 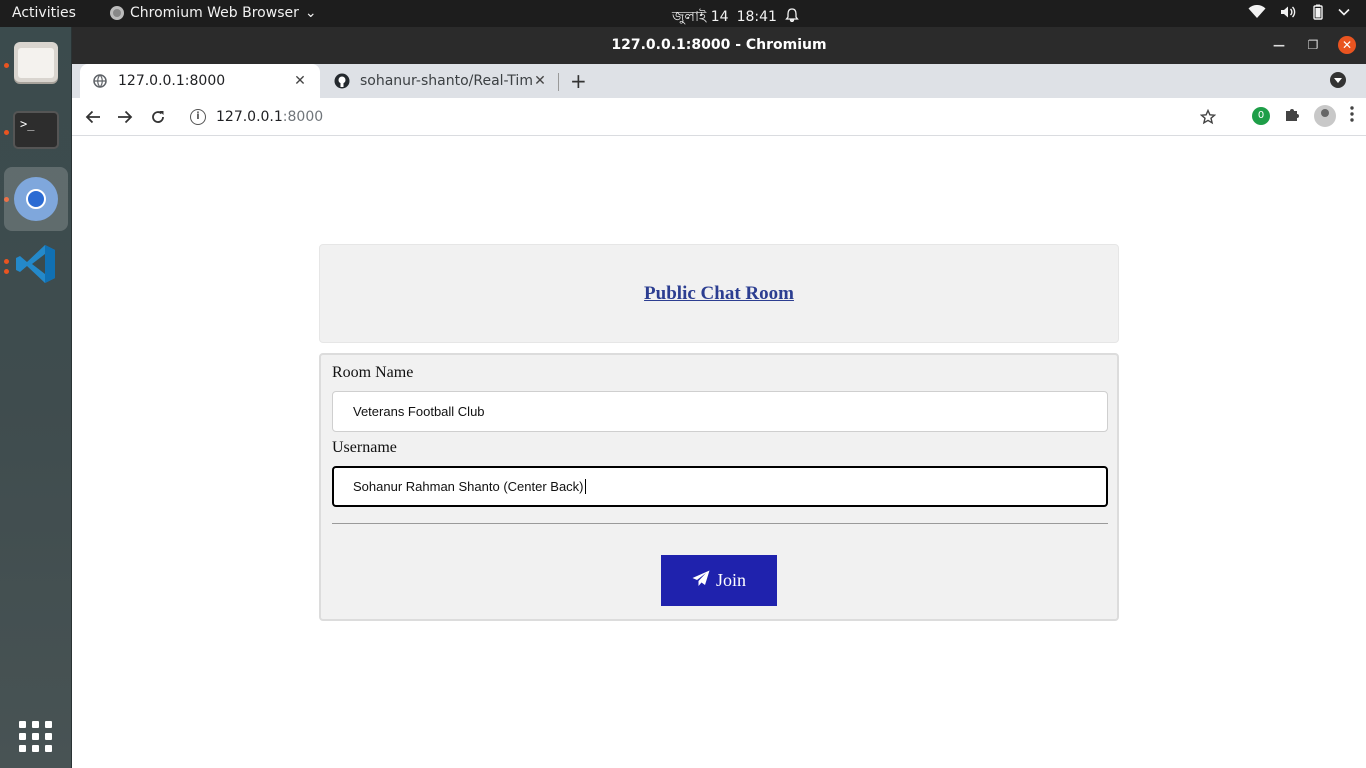 I want to click on tab-separator, so click(x=558, y=82).